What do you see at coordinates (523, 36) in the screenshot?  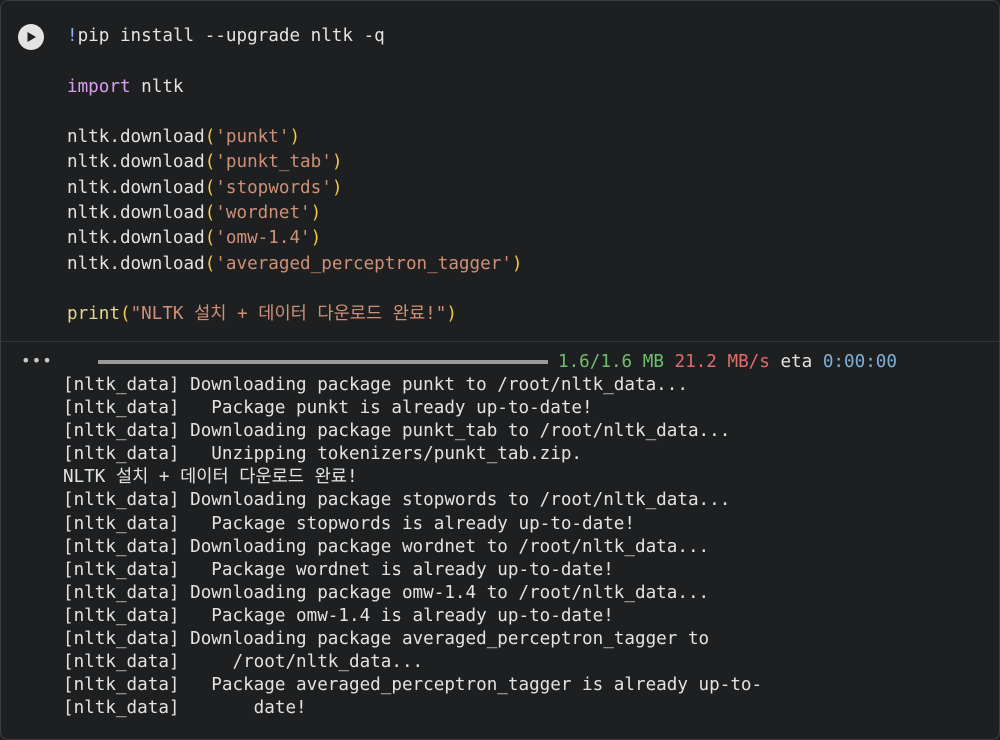 I see `code-line: !pip install --upgrade nltk -q` at bounding box center [523, 36].